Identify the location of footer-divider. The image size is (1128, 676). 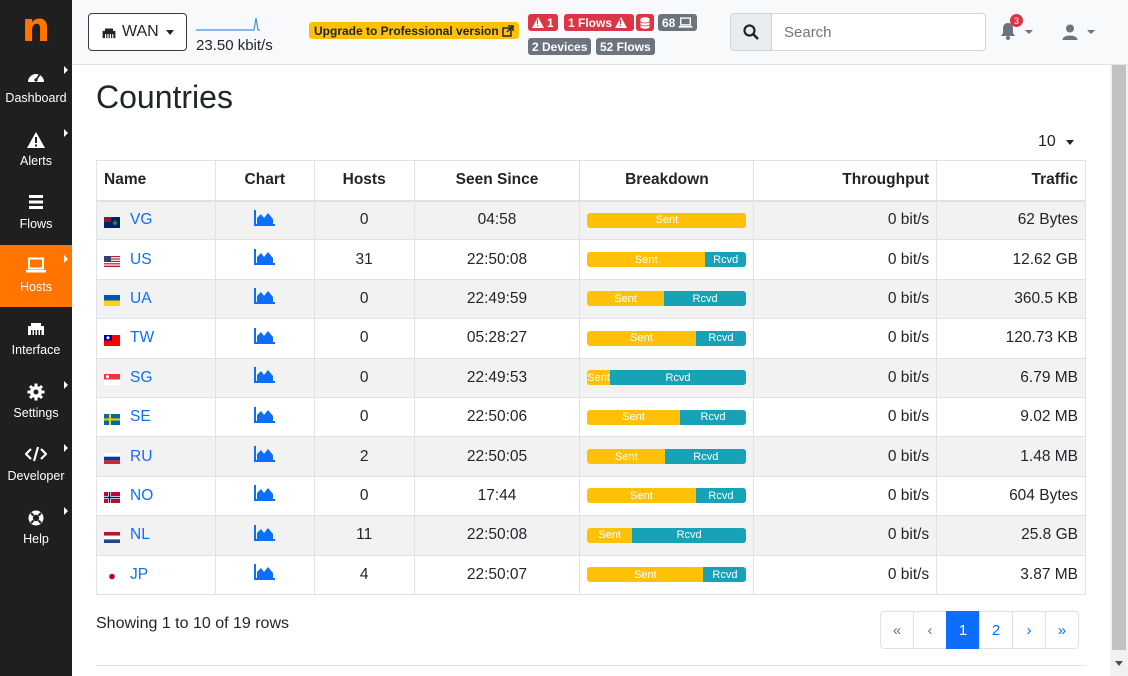
(591, 665).